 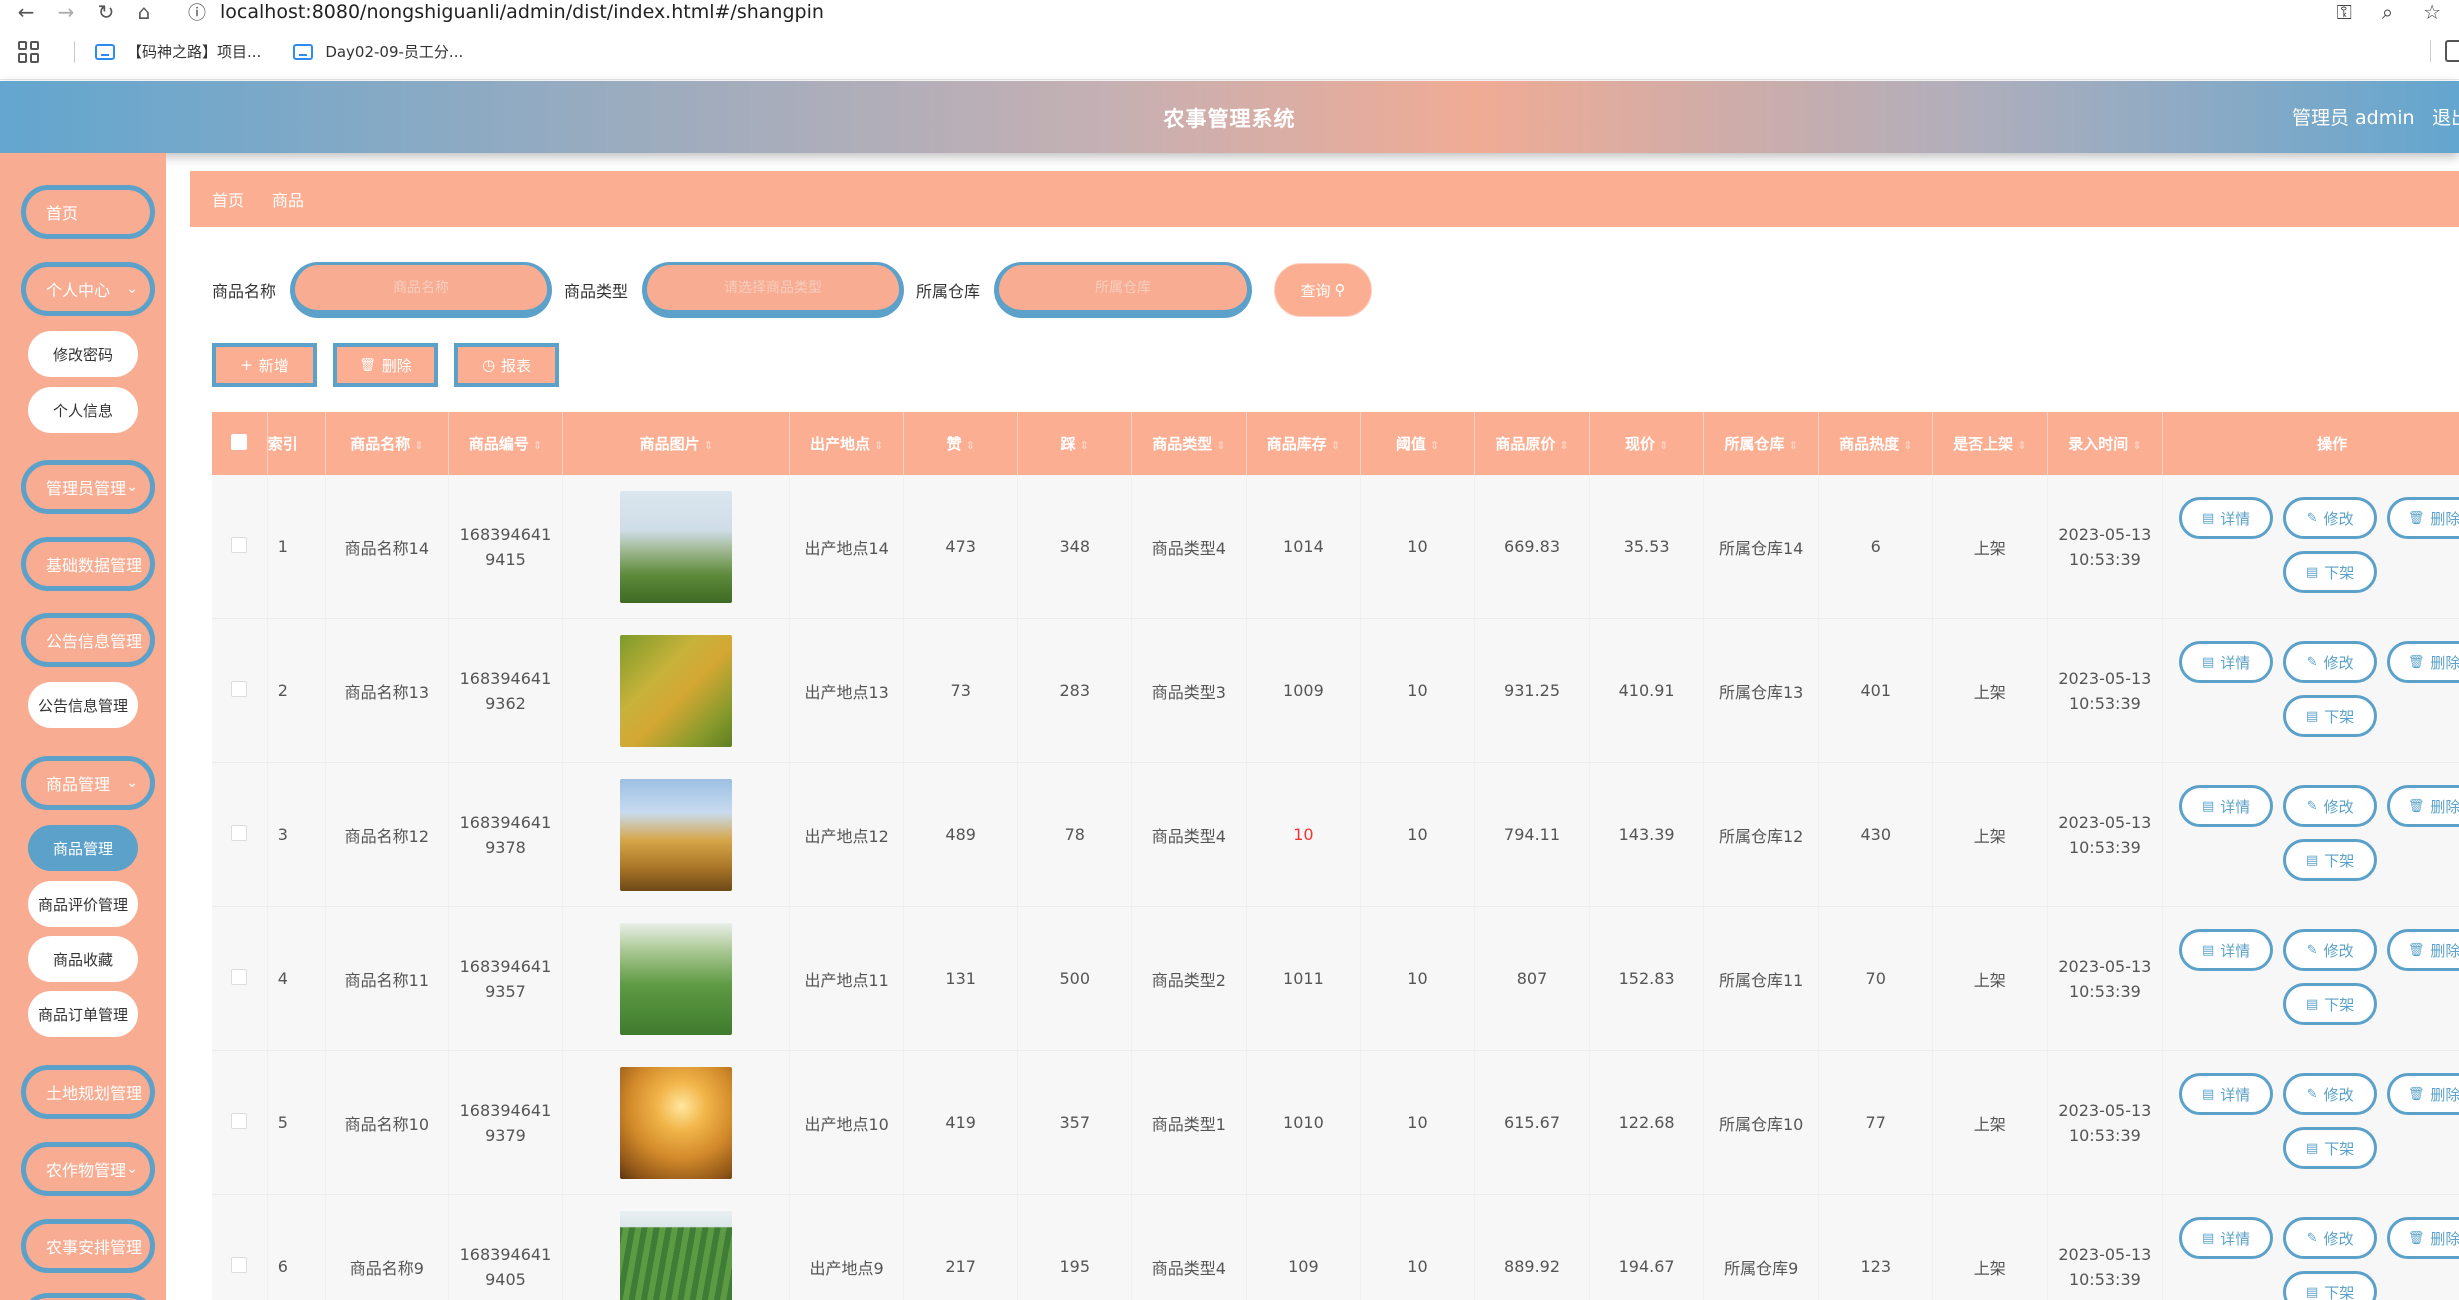 What do you see at coordinates (2452, 51) in the screenshot?
I see `all-bookmarks-folder-icon` at bounding box center [2452, 51].